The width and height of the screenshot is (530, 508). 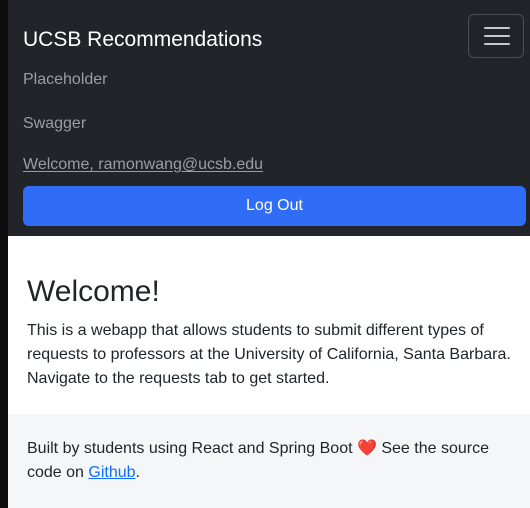 I want to click on navbar-toggler-button, so click(x=496, y=36).